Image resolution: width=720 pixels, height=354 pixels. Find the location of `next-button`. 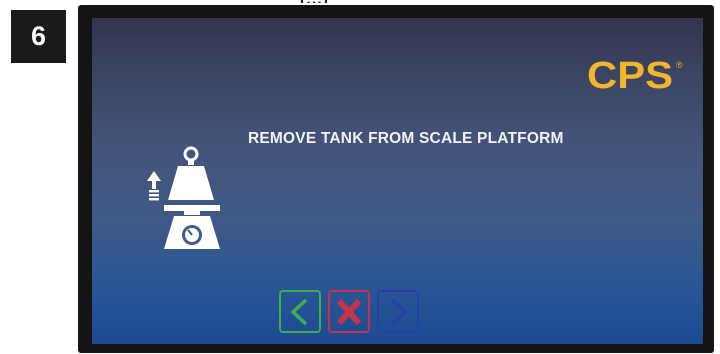

next-button is located at coordinates (398, 311).